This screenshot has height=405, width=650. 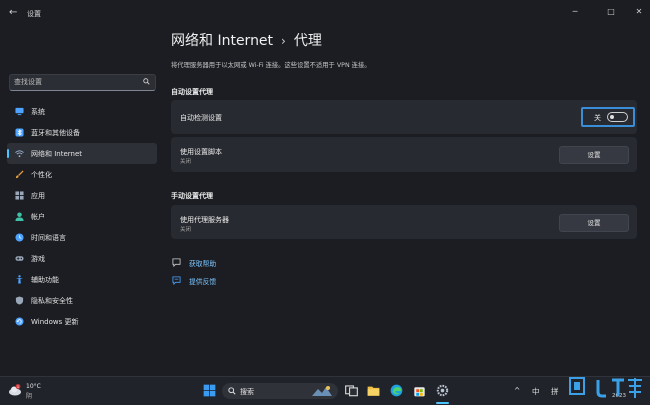 What do you see at coordinates (15, 390) in the screenshot?
I see `weather-cloud-icon: 1` at bounding box center [15, 390].